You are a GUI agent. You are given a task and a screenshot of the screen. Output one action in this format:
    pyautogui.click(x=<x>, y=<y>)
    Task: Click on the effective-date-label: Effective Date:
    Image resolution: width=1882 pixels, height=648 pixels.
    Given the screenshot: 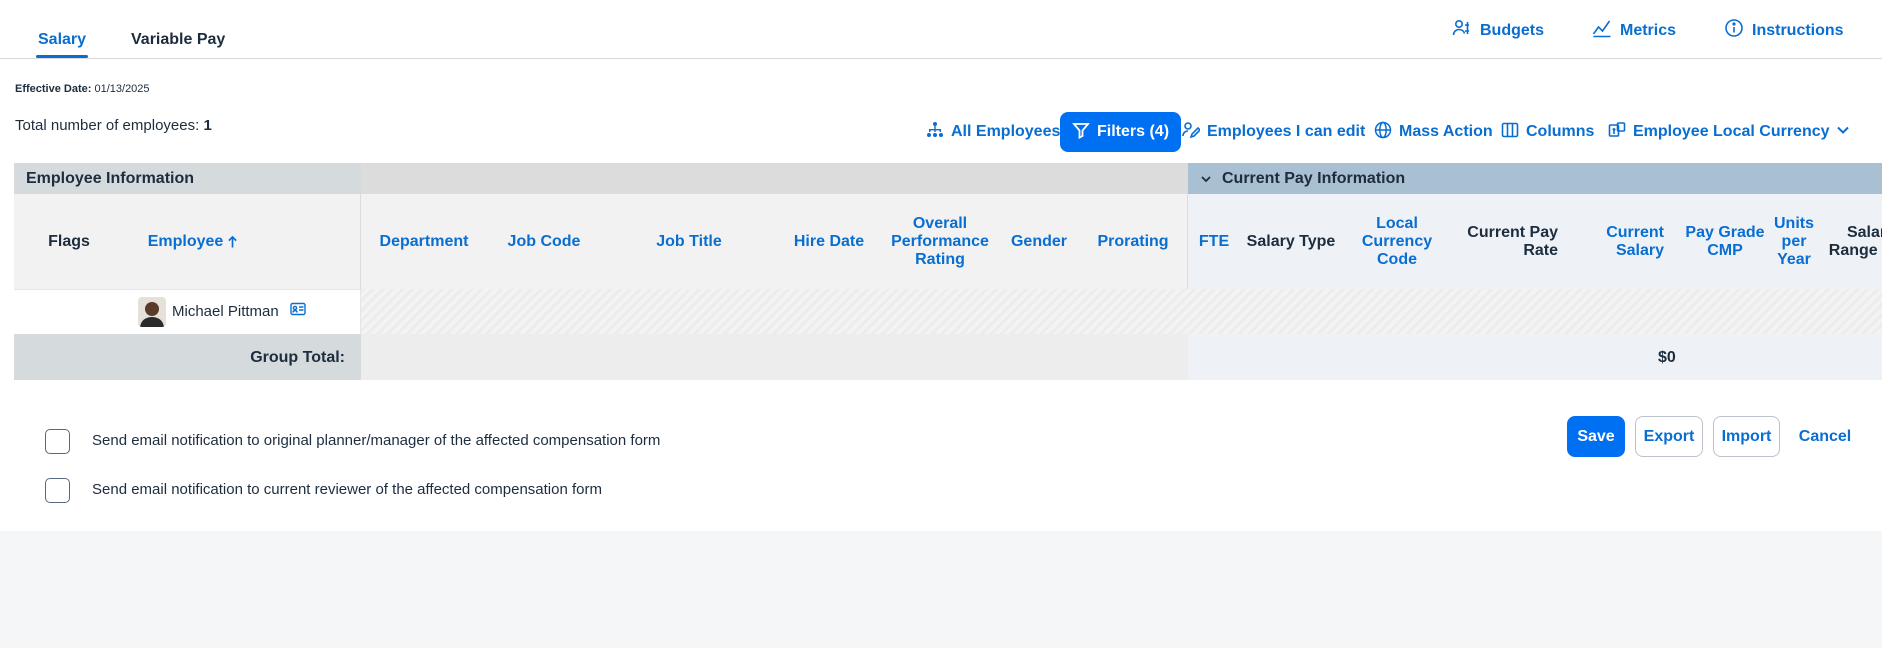 What is the action you would take?
    pyautogui.click(x=53, y=89)
    